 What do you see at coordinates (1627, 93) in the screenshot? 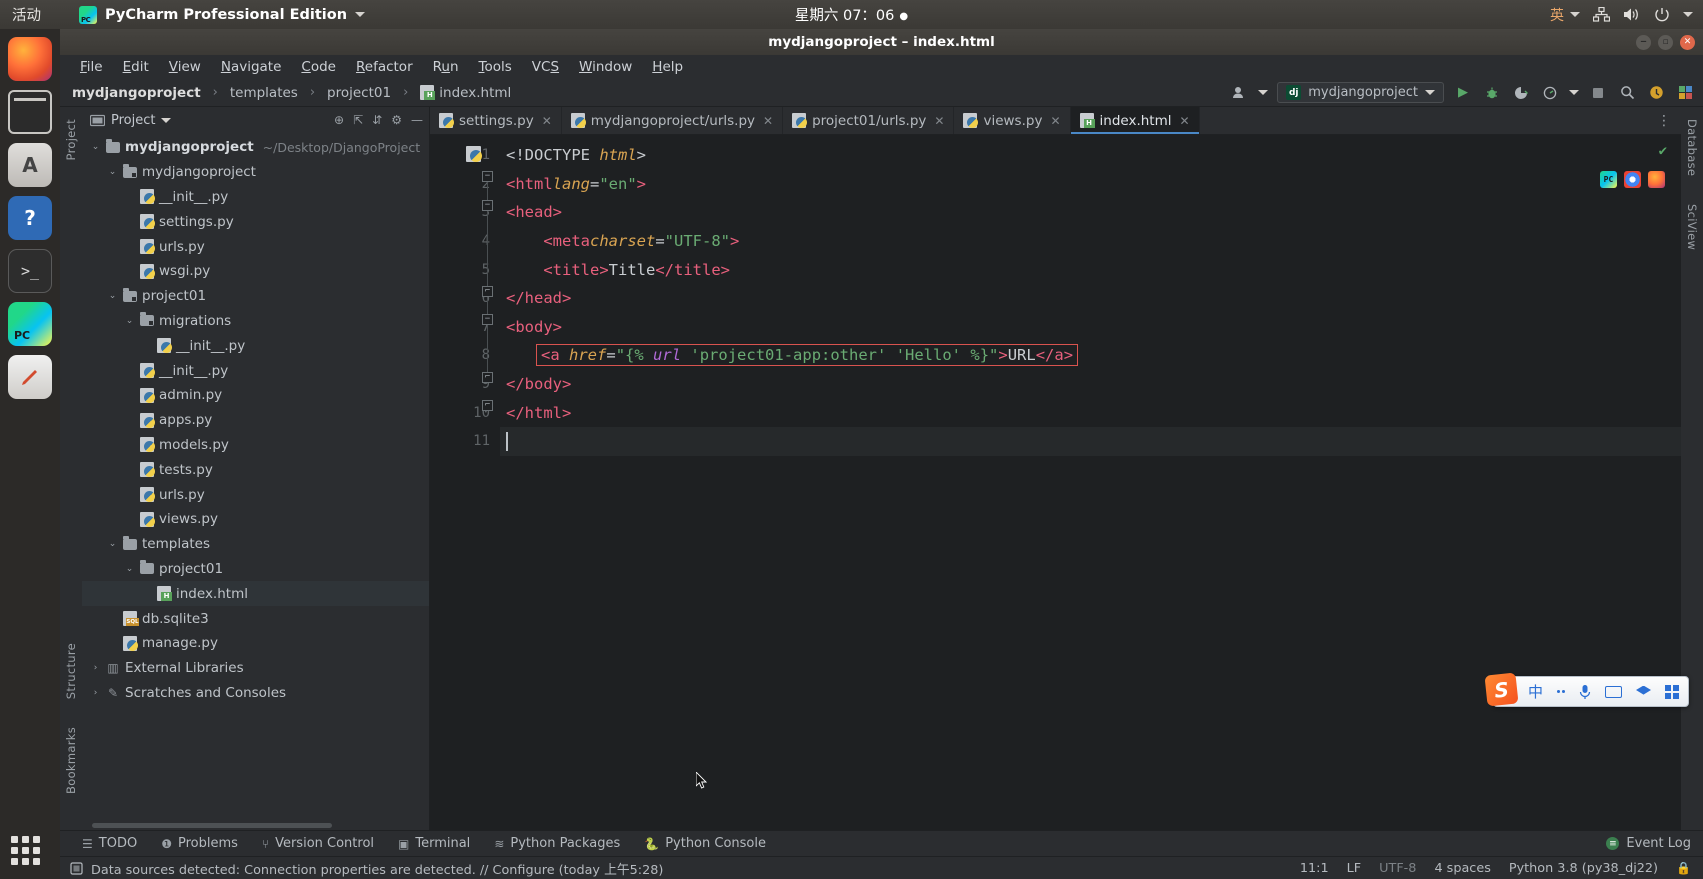
I see `search-icon` at bounding box center [1627, 93].